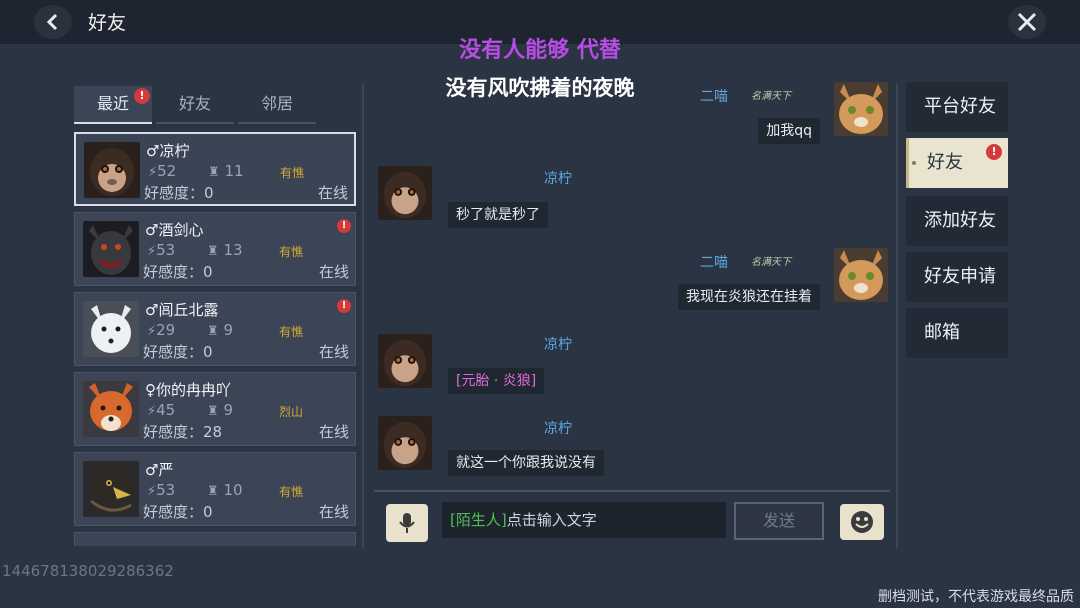 The image size is (1080, 608). Describe the element at coordinates (107, 23) in the screenshot. I see `page-title: 好友` at that location.